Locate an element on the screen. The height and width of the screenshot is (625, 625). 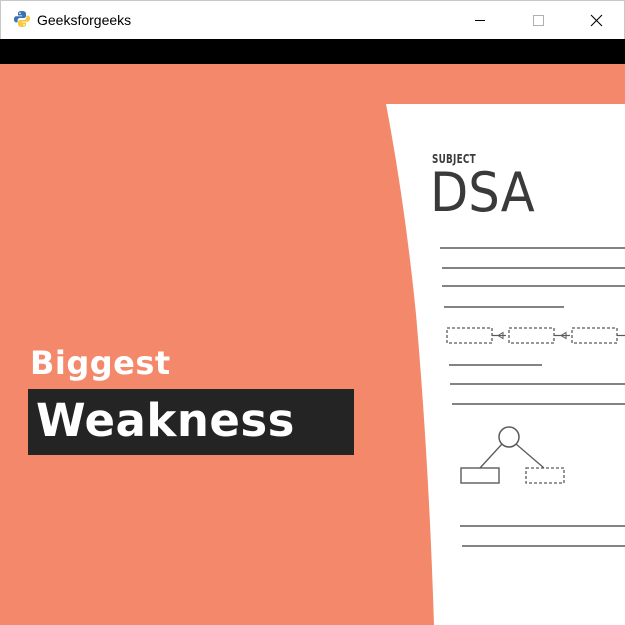
python-icon is located at coordinates (22, 19).